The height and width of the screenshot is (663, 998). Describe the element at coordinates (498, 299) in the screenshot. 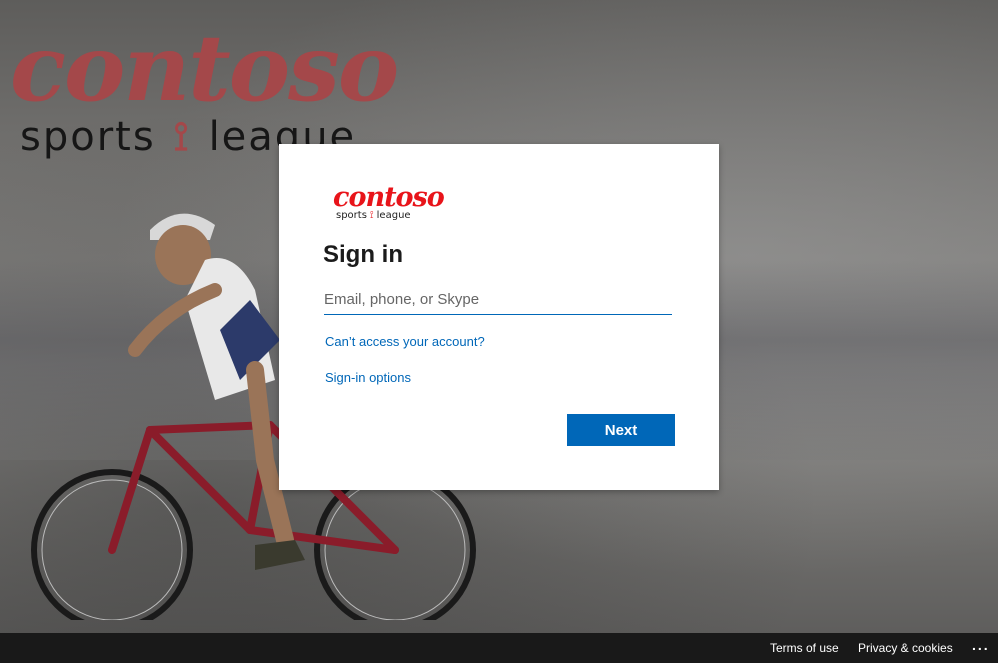

I see `email-input` at that location.